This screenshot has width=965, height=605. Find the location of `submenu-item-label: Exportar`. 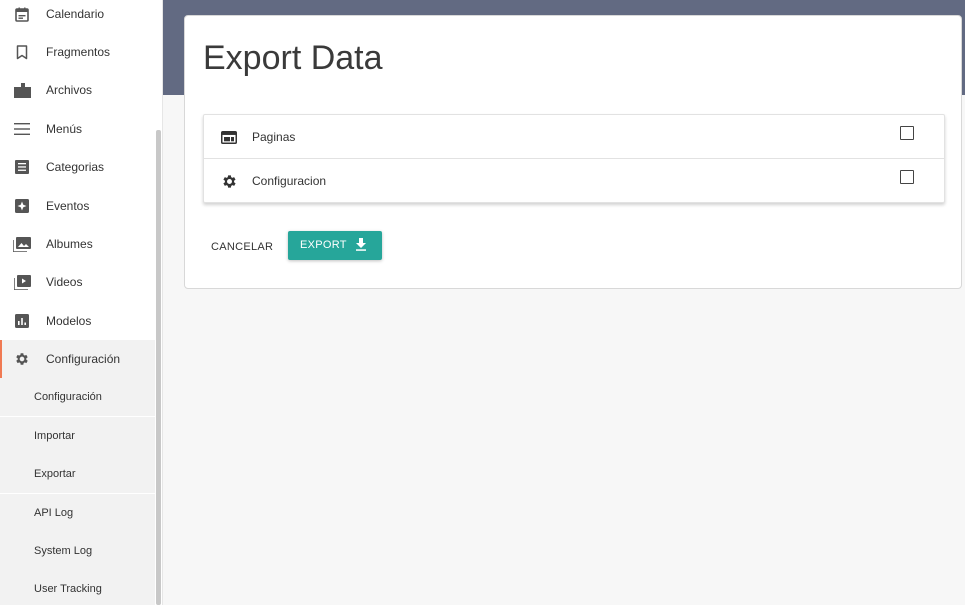

submenu-item-label: Exportar is located at coordinates (55, 474).